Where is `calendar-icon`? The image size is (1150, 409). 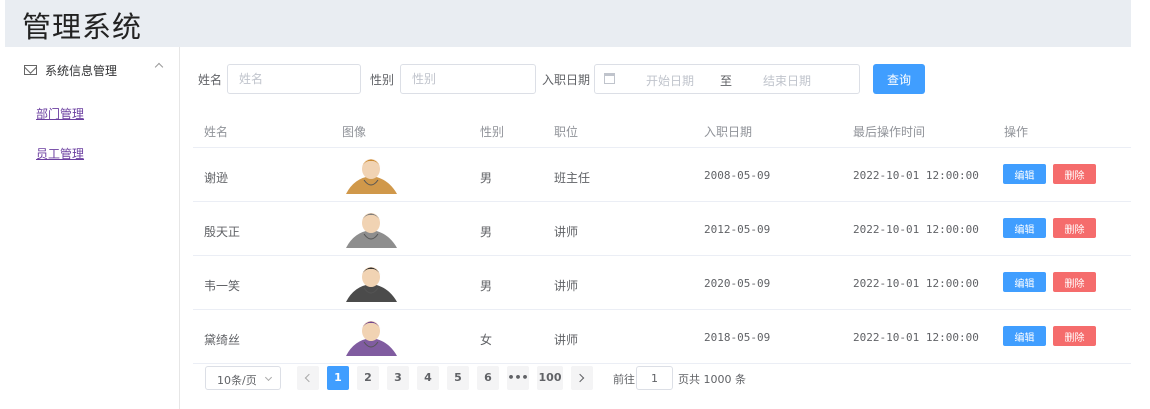 calendar-icon is located at coordinates (609, 78).